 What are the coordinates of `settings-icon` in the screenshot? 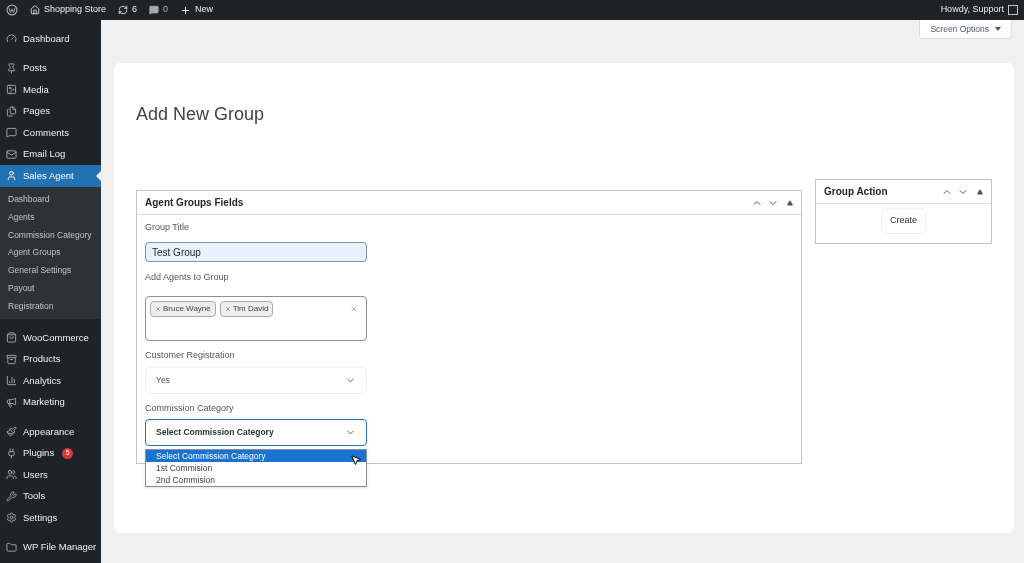 It's located at (11, 518).